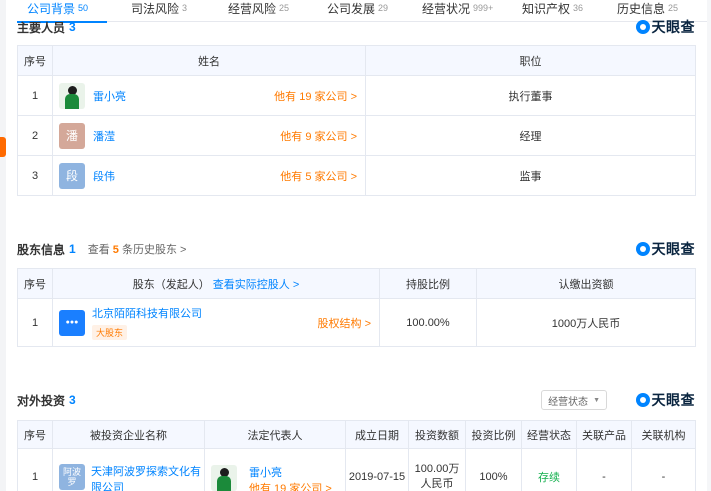 The width and height of the screenshot is (711, 491). I want to click on tab-count: 29, so click(383, 8).